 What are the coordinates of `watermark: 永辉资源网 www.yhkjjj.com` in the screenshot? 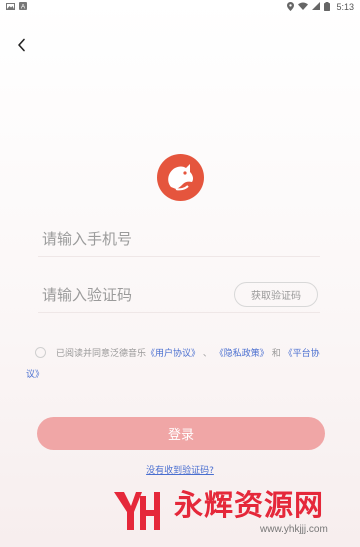 It's located at (227, 516).